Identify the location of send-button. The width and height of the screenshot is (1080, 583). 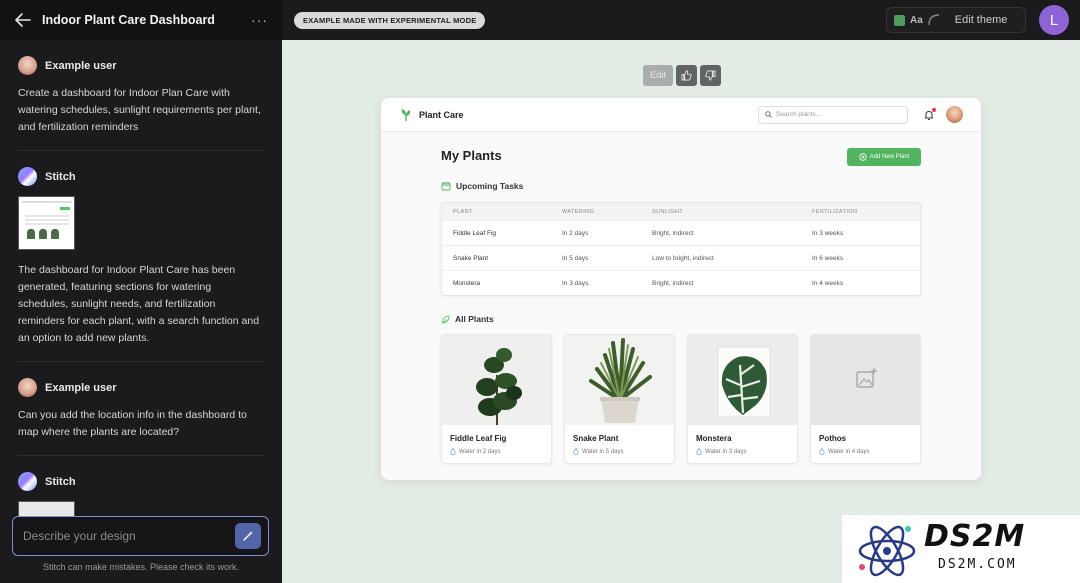
(248, 536).